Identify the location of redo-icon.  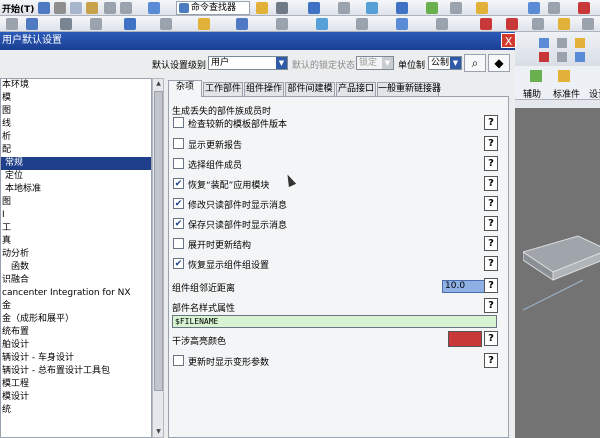
(126, 8).